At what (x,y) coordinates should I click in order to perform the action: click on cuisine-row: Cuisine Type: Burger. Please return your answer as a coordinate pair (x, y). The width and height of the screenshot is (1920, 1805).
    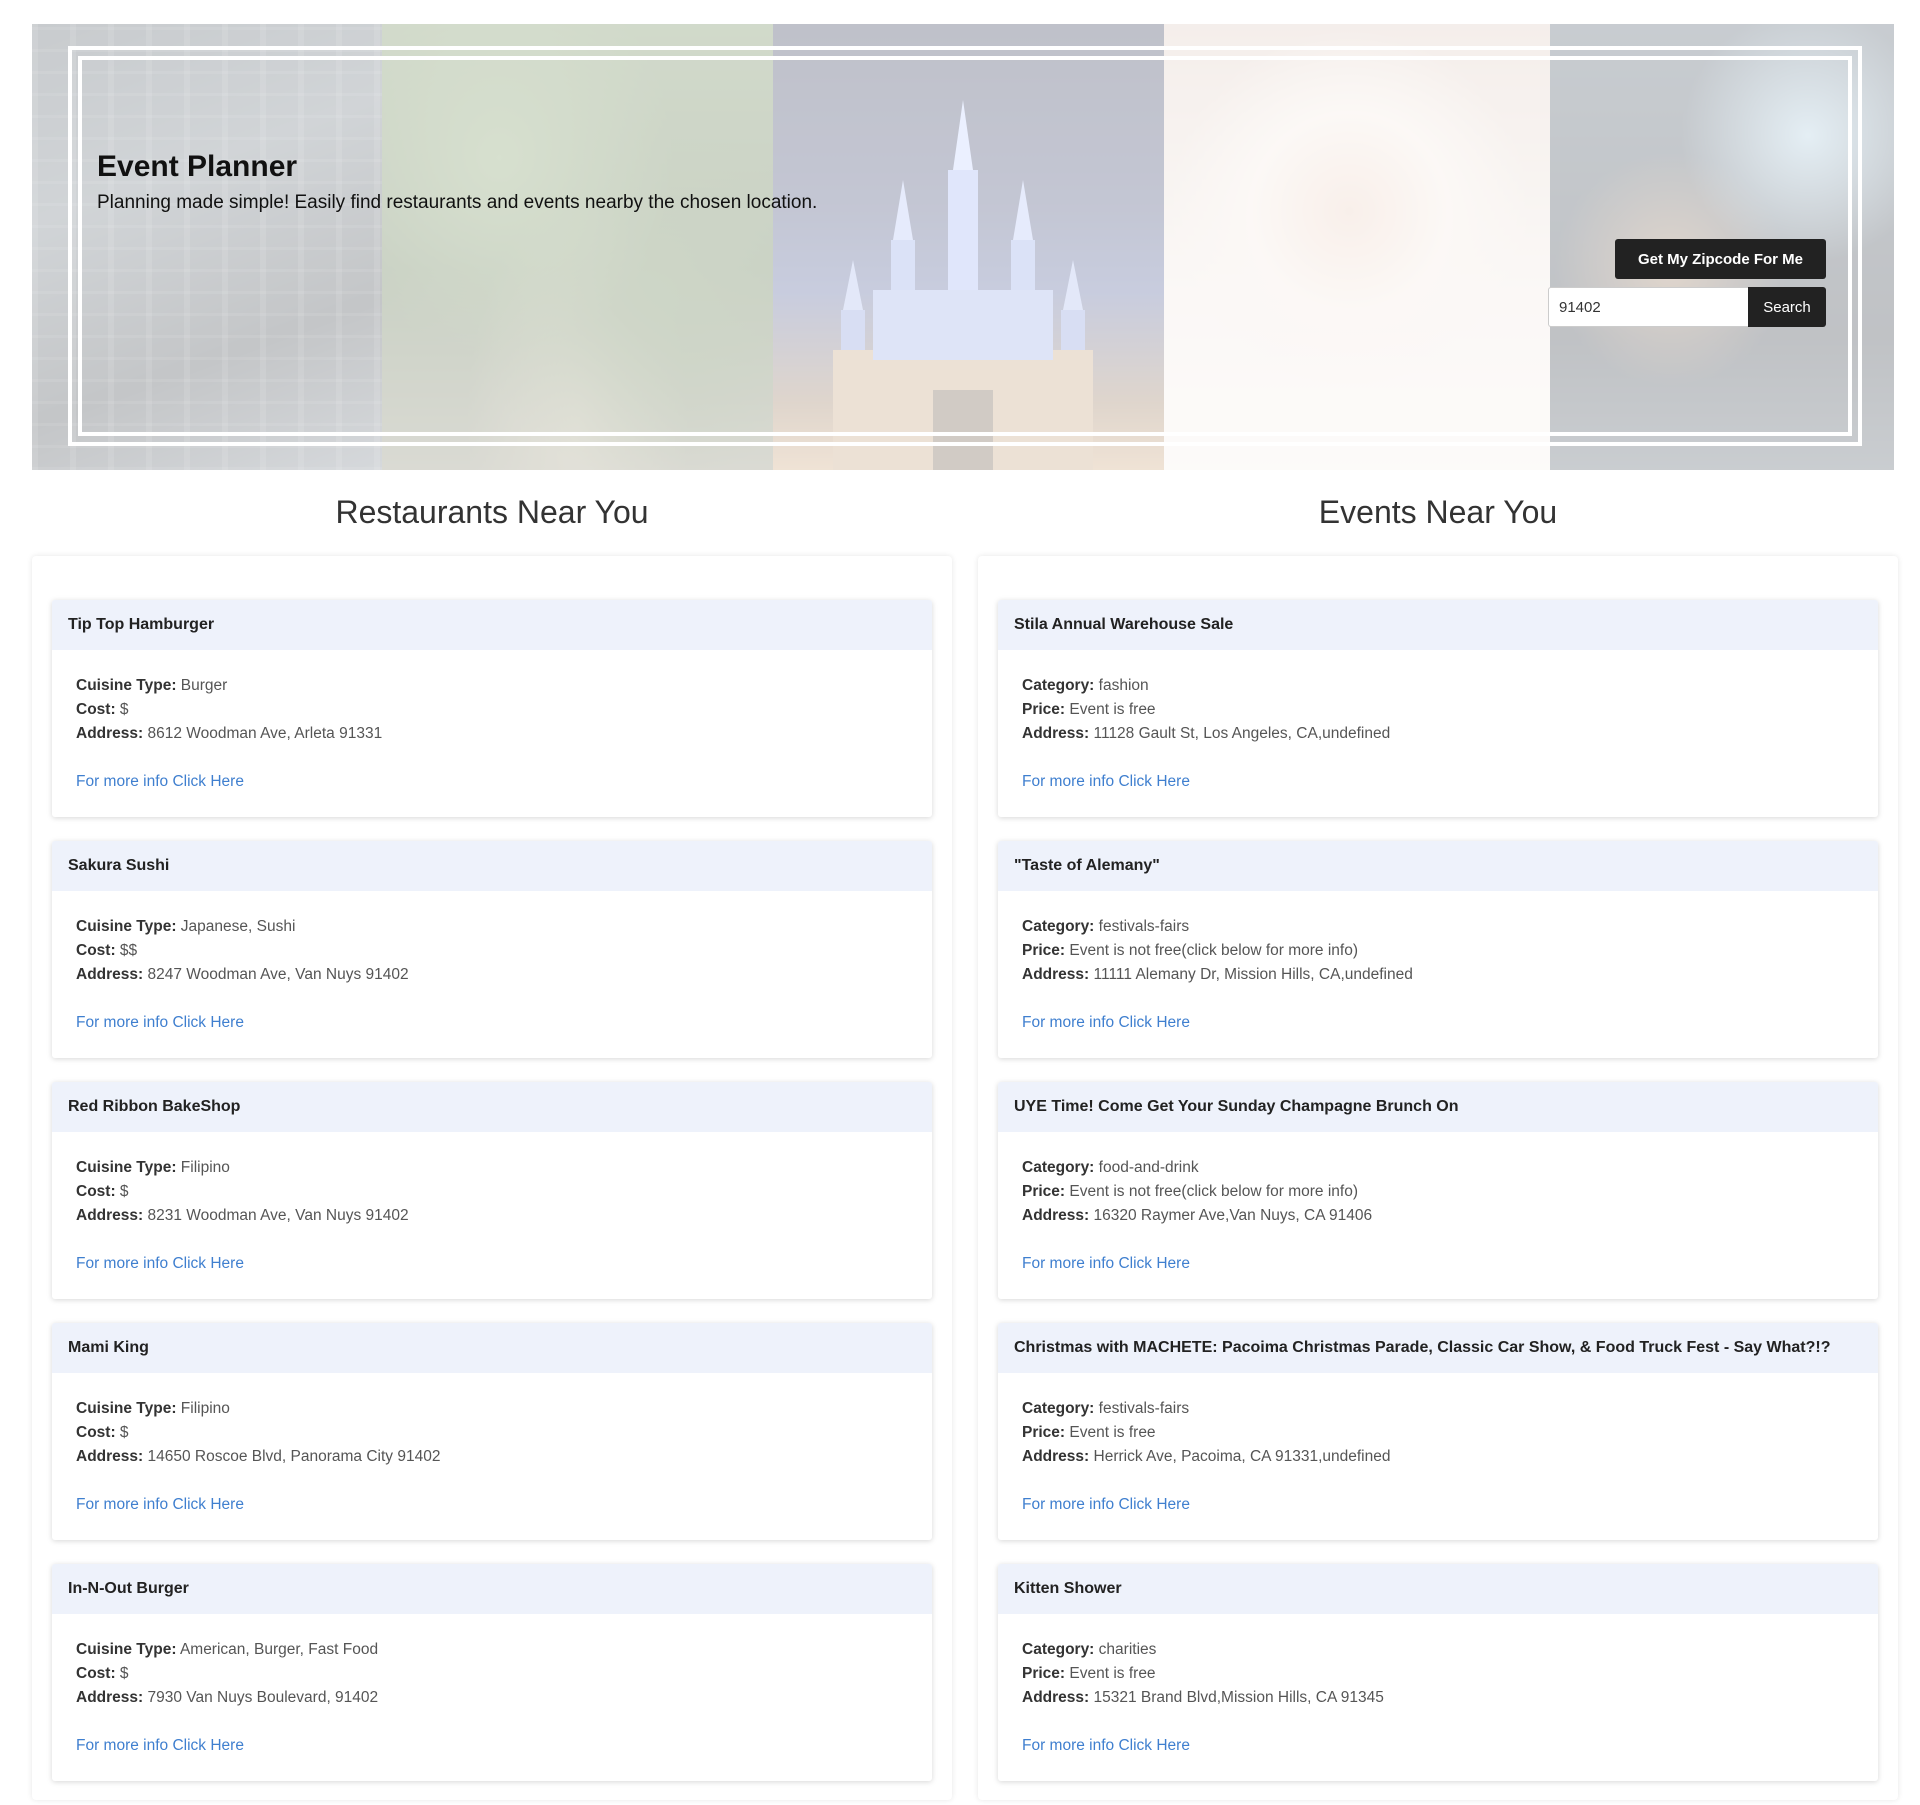
    Looking at the image, I should click on (152, 685).